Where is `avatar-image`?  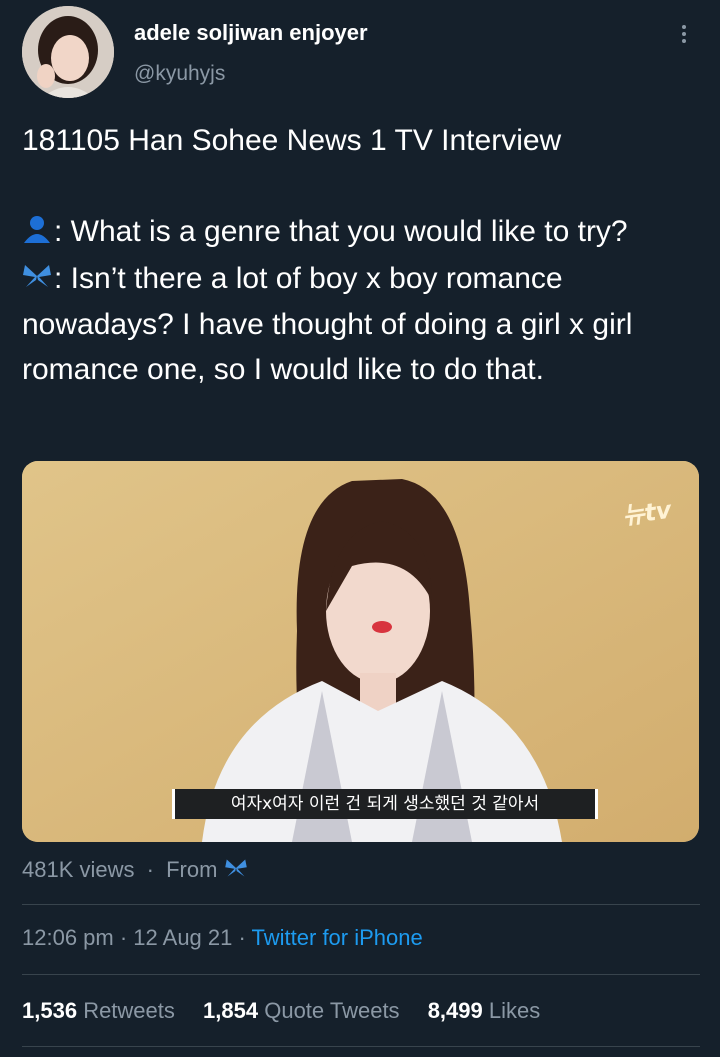 avatar-image is located at coordinates (68, 52).